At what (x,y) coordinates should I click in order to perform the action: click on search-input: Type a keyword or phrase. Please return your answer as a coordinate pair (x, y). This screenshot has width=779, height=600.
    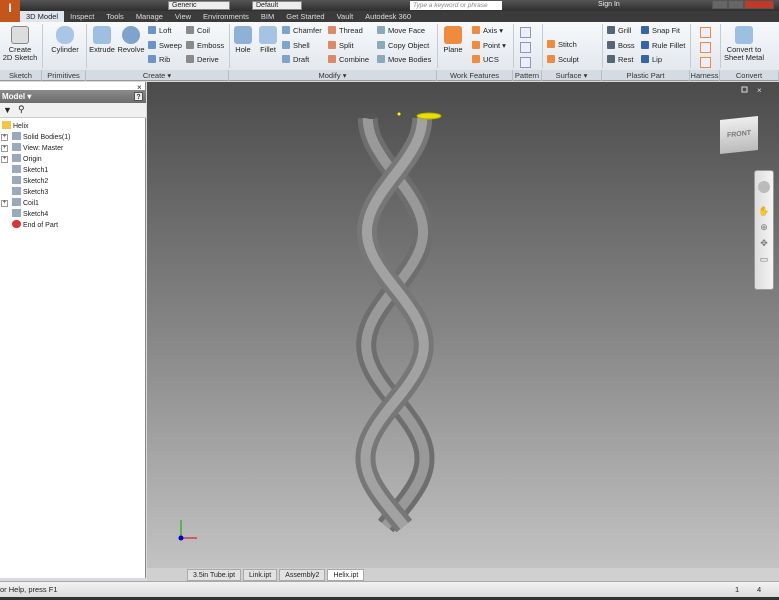
    Looking at the image, I should click on (456, 5).